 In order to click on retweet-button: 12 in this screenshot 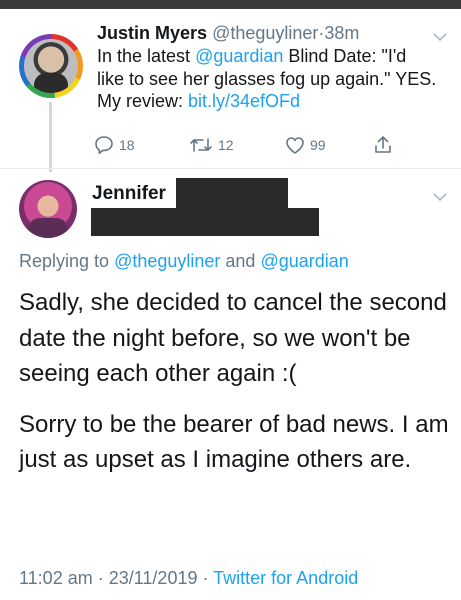, I will do `click(211, 145)`.